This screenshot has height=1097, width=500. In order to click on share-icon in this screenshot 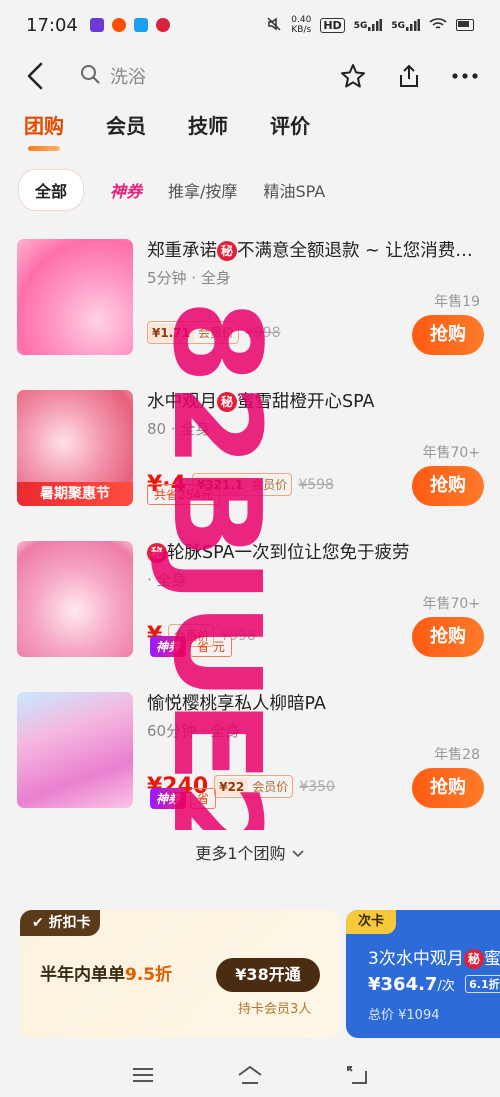, I will do `click(409, 76)`.